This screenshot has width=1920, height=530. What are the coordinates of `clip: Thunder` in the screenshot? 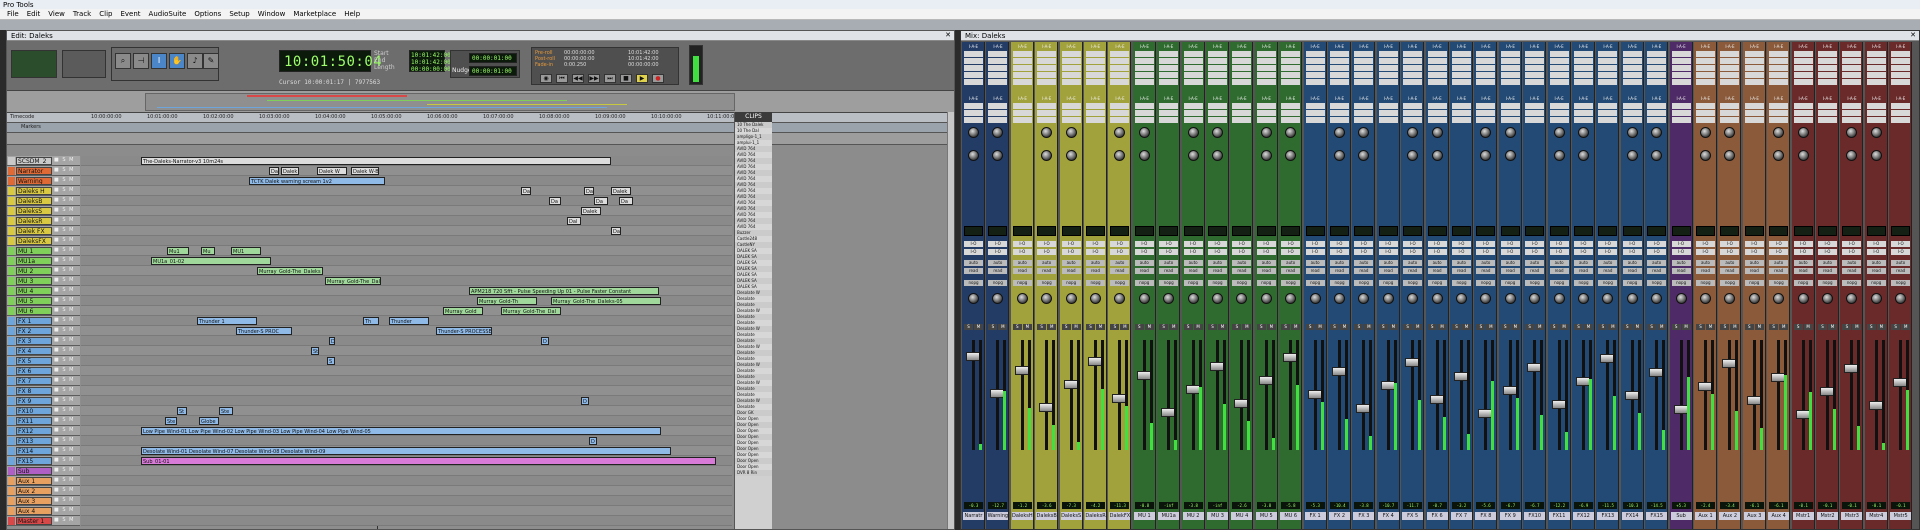 It's located at (409, 321).